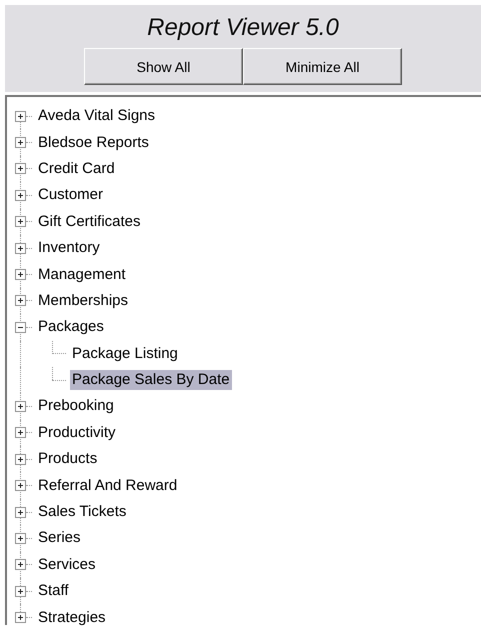 This screenshot has width=481, height=628. What do you see at coordinates (76, 168) in the screenshot?
I see `tree-item: Credit Card` at bounding box center [76, 168].